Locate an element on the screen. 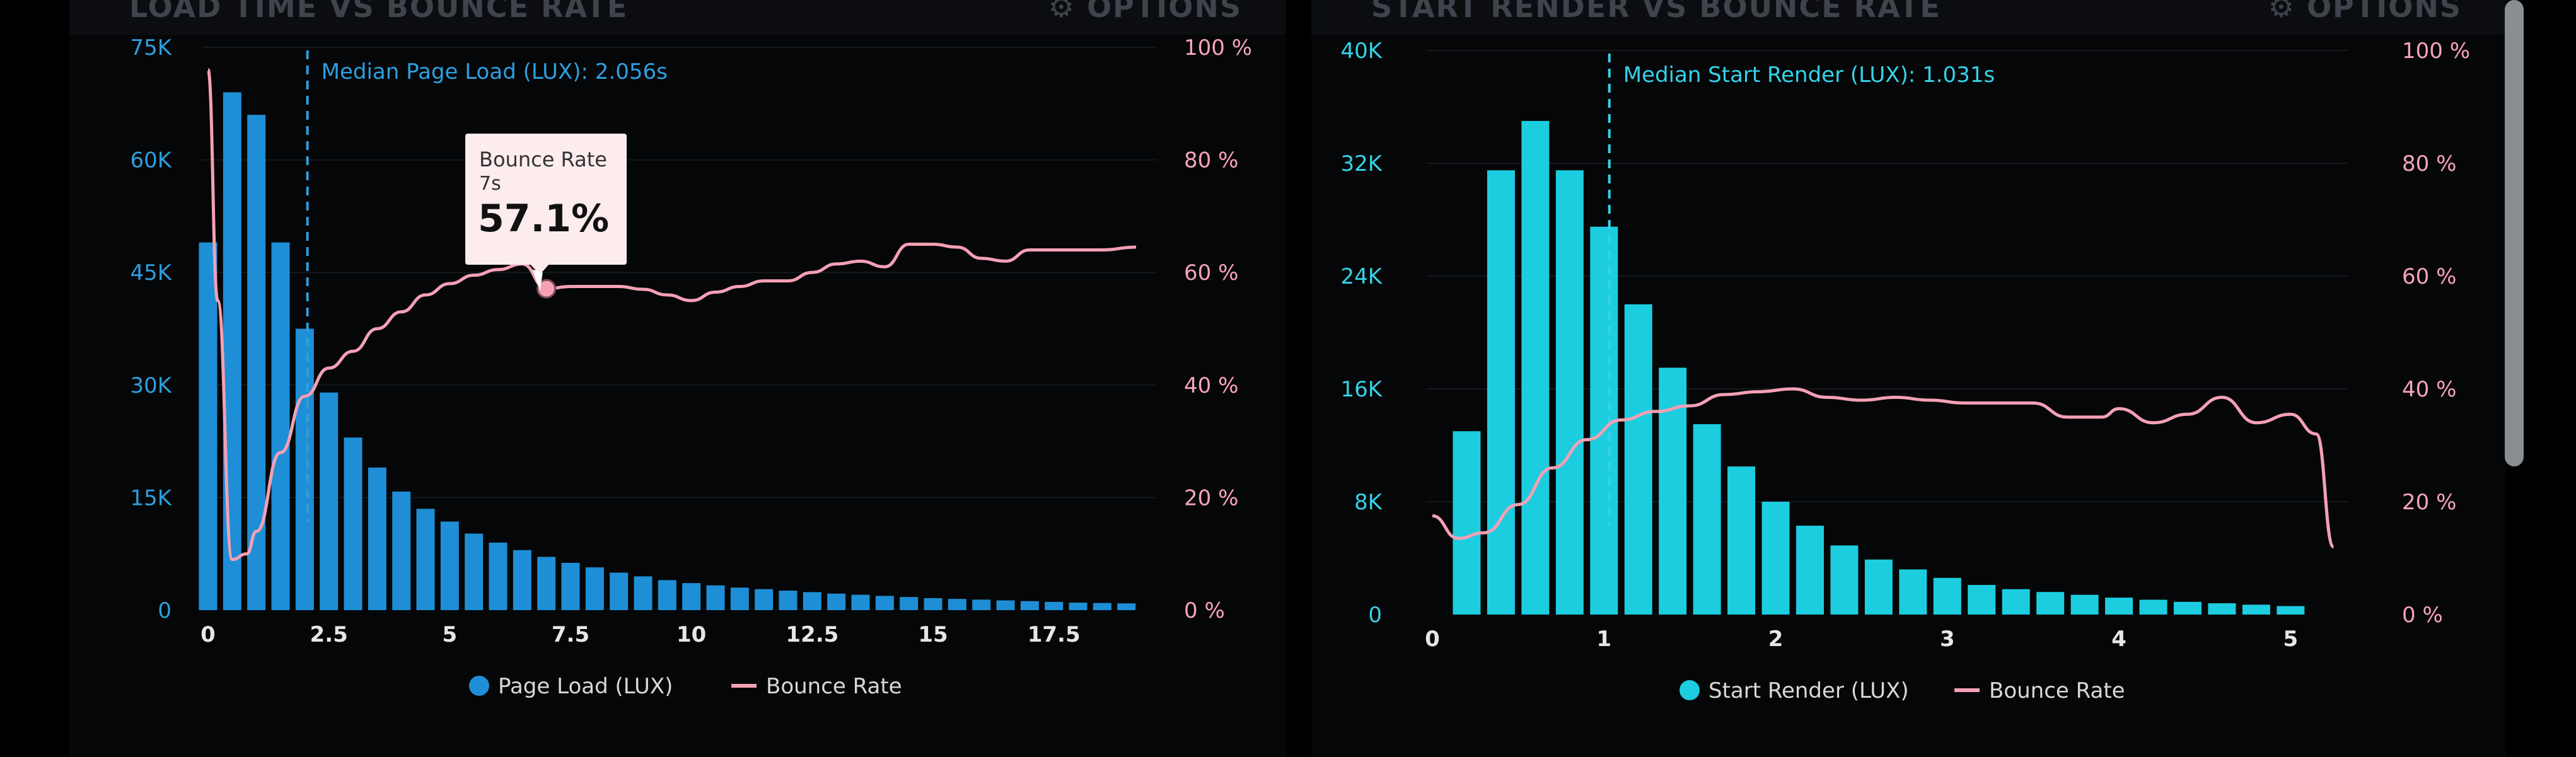 Image resolution: width=2576 pixels, height=757 pixels. tooltip-title: Bounce Rate is located at coordinates (543, 159).